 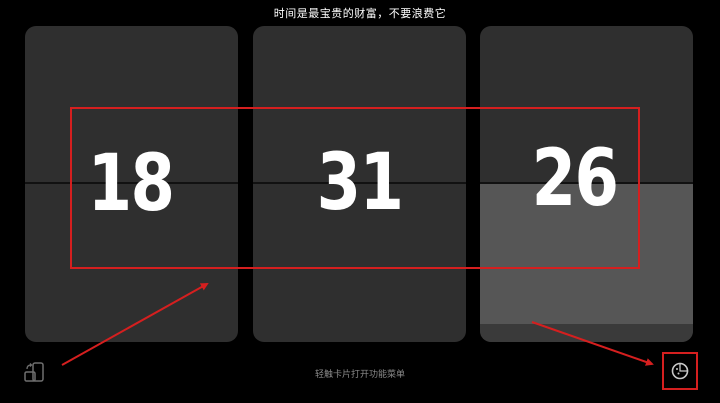 What do you see at coordinates (359, 375) in the screenshot?
I see `tap-hint-text: 轻触卡片打开功能菜单` at bounding box center [359, 375].